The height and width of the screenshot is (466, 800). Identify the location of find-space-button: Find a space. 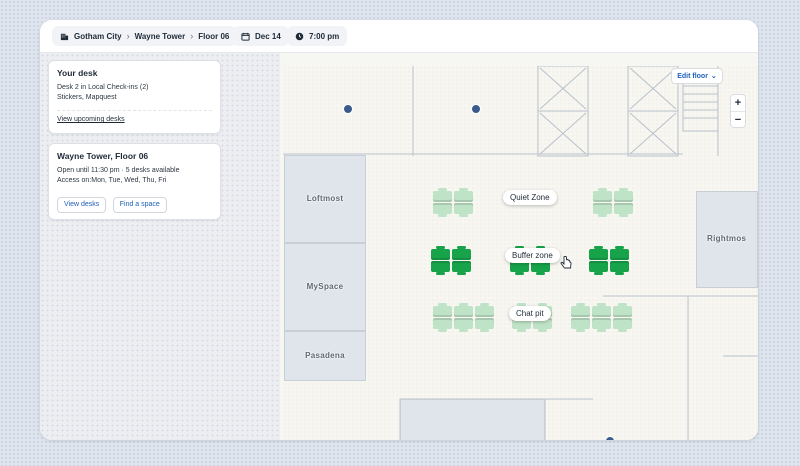
(139, 205).